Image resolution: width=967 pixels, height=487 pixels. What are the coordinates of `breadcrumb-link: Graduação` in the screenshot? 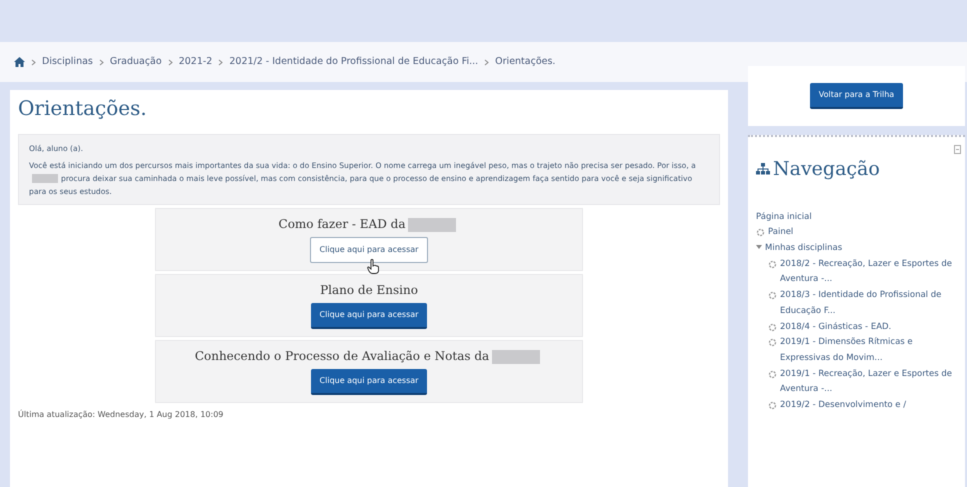 It's located at (136, 62).